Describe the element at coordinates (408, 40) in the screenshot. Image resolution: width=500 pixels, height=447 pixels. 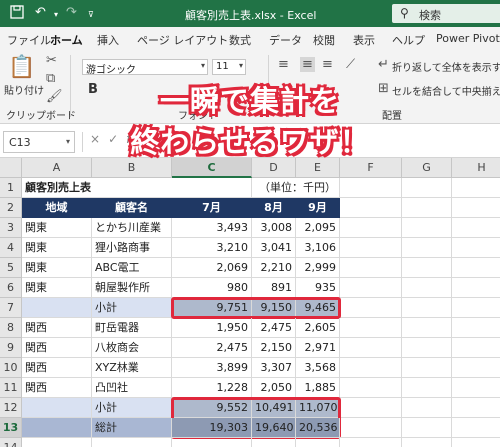
I see `tab-help: ヘルプ` at that location.